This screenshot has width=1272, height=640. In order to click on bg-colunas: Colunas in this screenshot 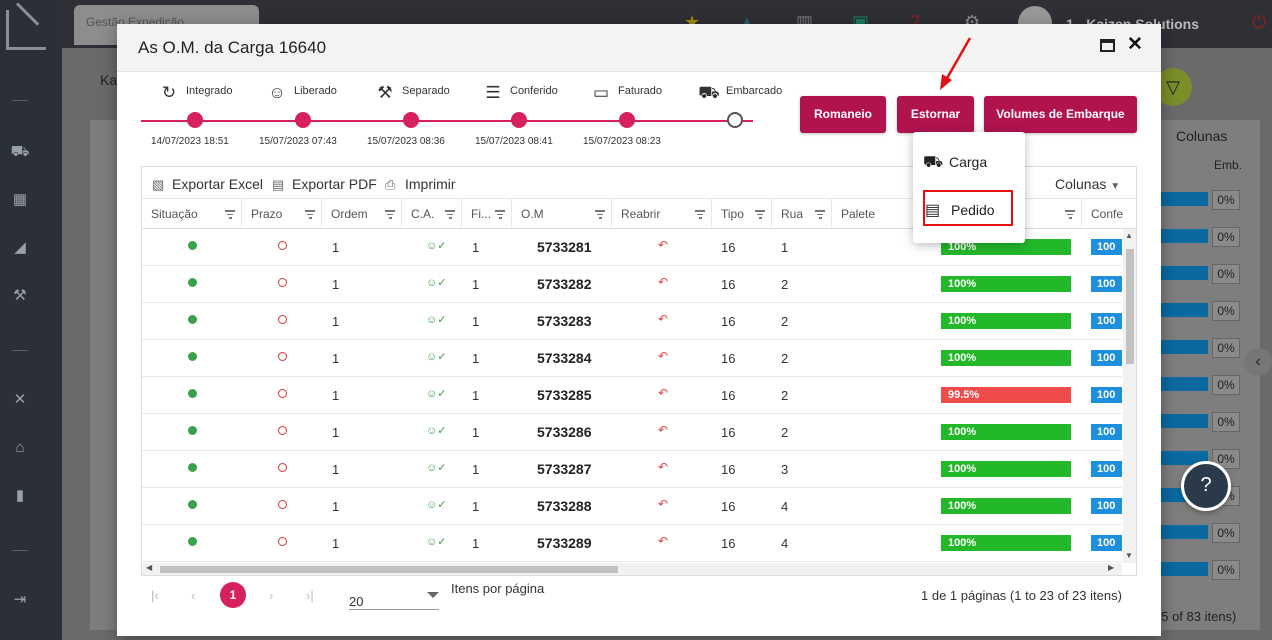, I will do `click(1201, 136)`.